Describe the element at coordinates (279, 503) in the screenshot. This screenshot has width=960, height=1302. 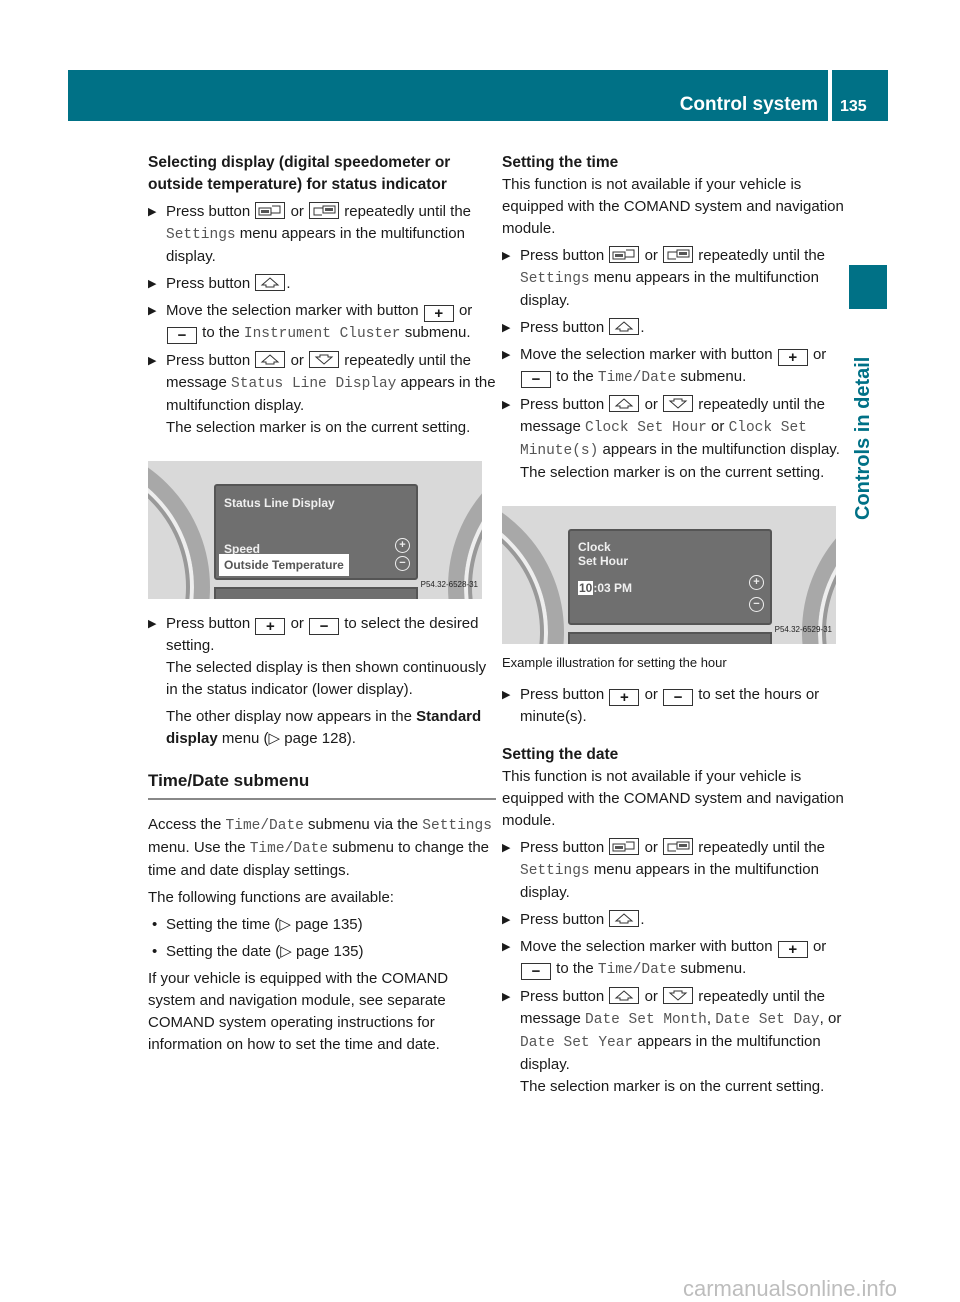
I see `display-title: Status Line Display` at that location.